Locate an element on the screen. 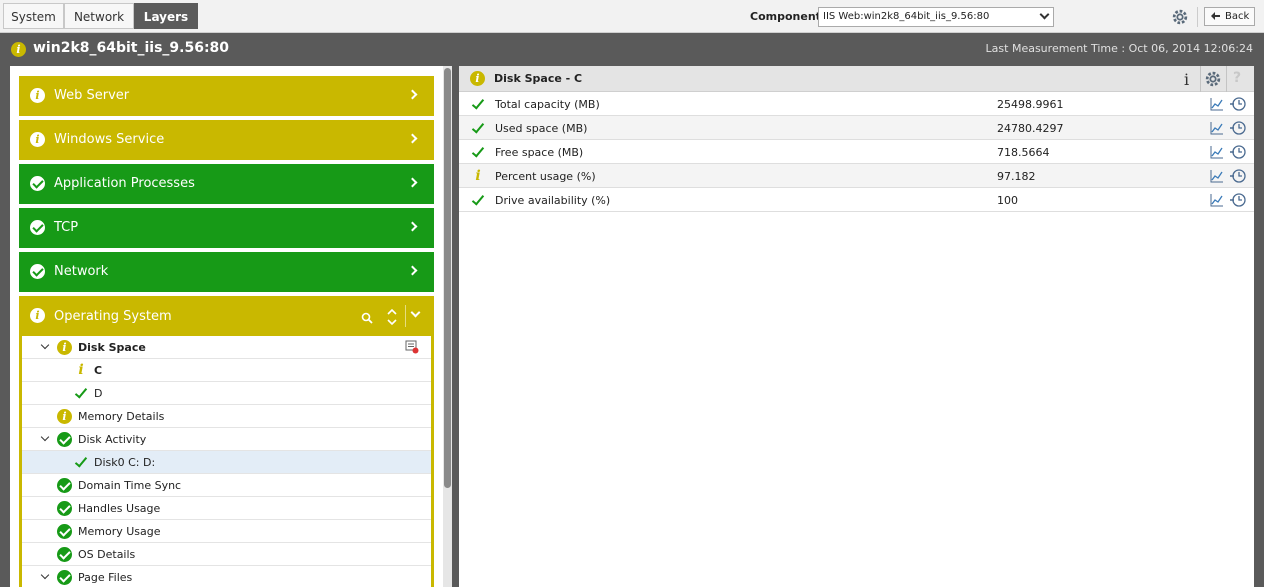 Image resolution: width=1264 pixels, height=587 pixels. scrollbar is located at coordinates (447, 326).